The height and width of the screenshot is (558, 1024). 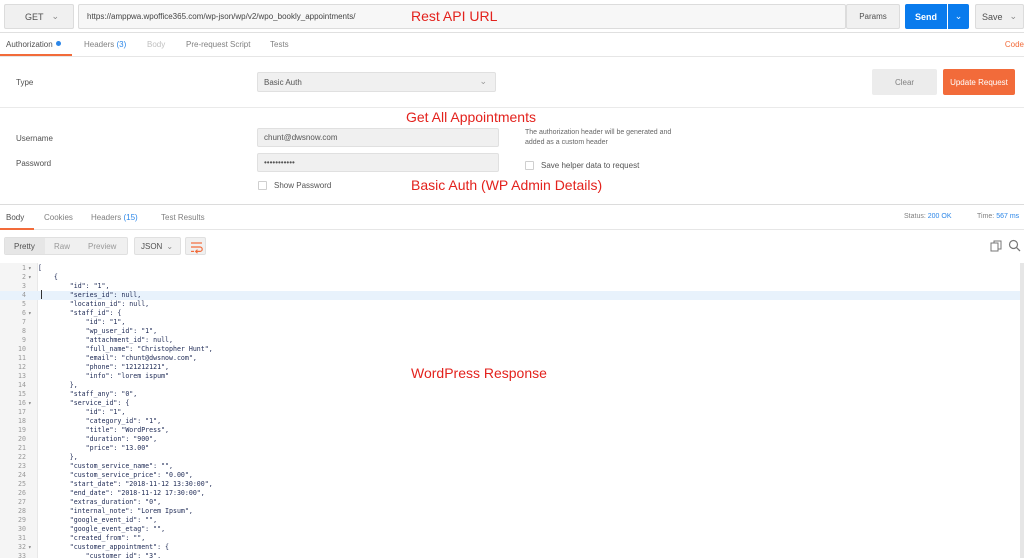 I want to click on line-number: 23, so click(x=22, y=466).